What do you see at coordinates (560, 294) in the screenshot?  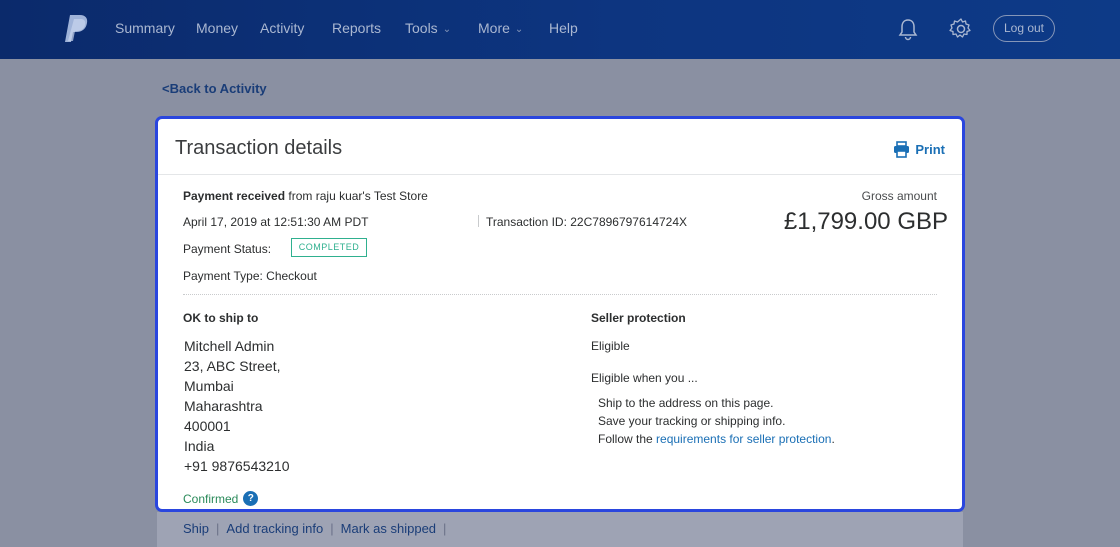 I see `section-divider` at bounding box center [560, 294].